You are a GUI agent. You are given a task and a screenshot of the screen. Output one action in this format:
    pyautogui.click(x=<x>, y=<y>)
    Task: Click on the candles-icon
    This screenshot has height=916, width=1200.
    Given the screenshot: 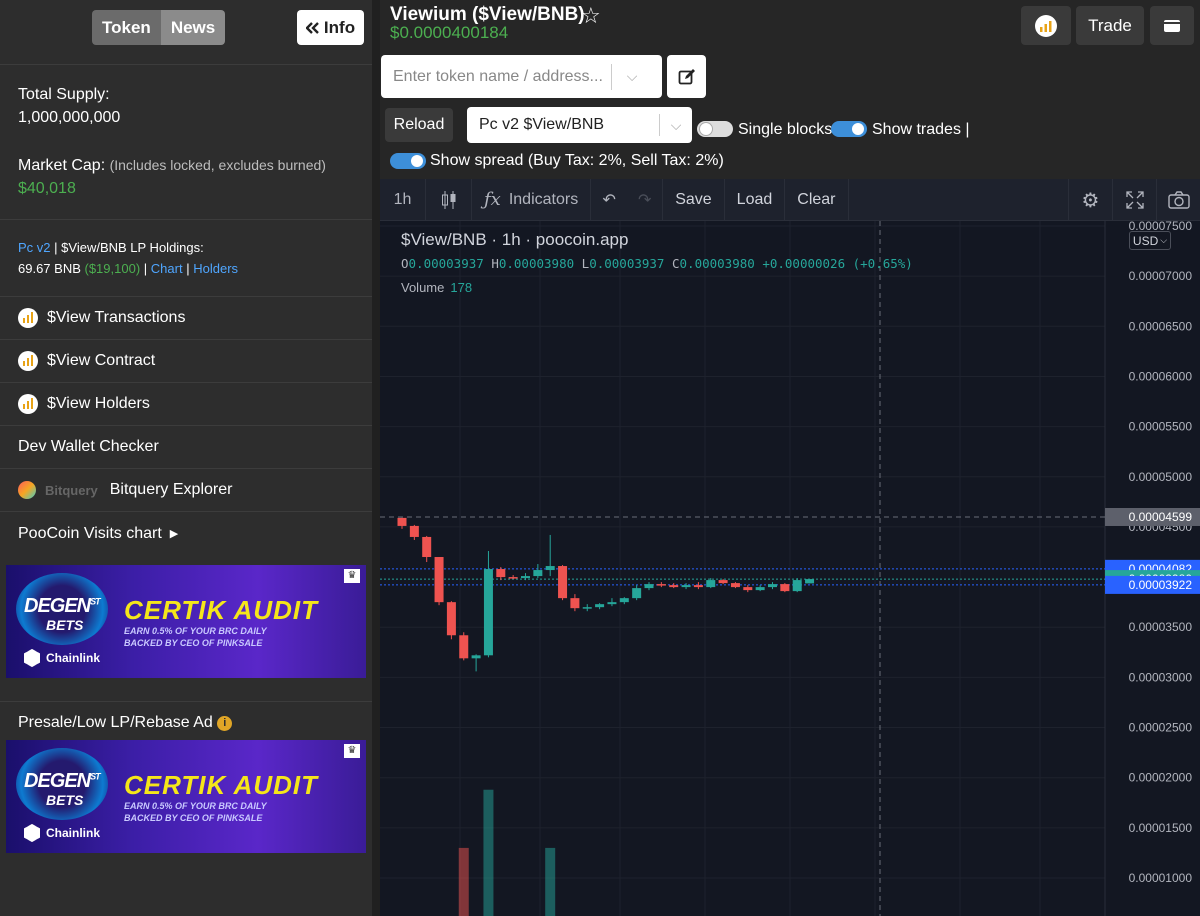 What is the action you would take?
    pyautogui.click(x=448, y=199)
    